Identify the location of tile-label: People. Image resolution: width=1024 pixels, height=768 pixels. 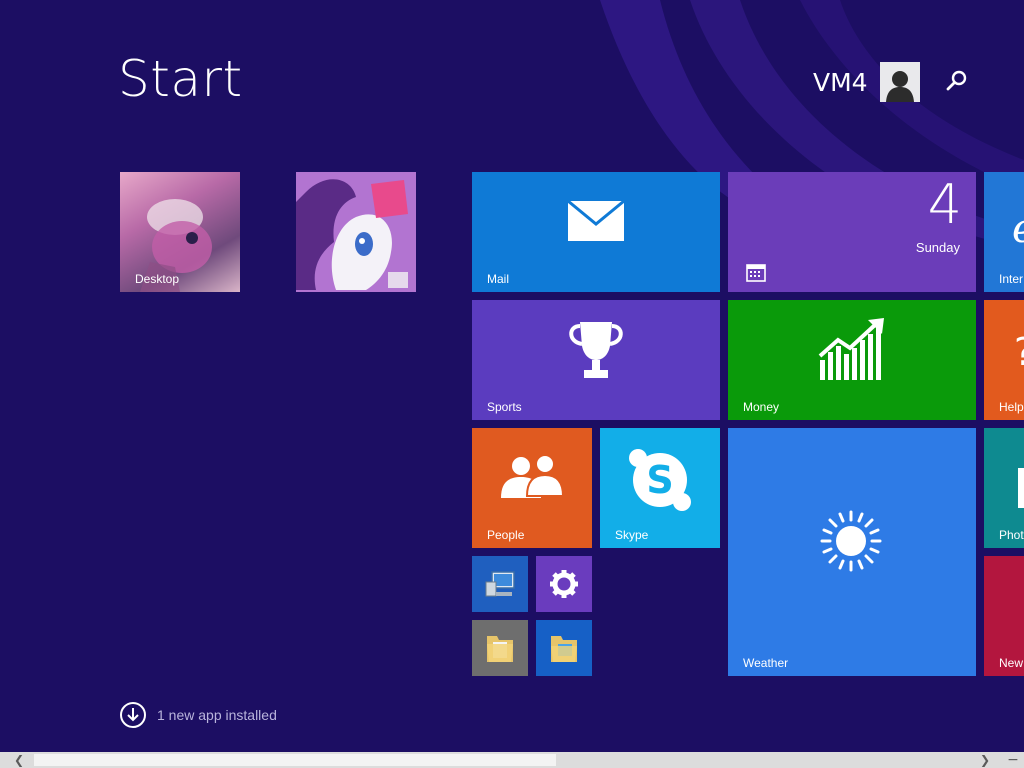
(506, 535).